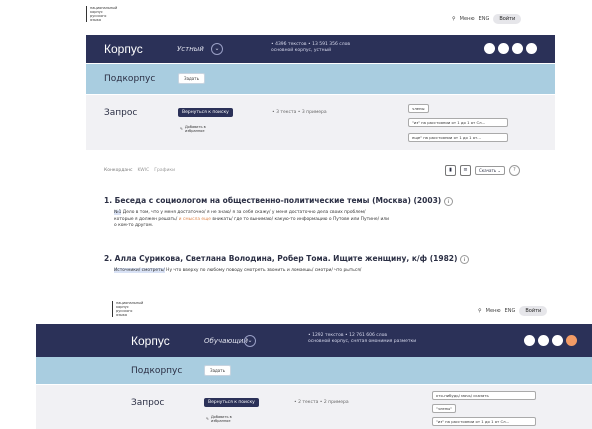 The width and height of the screenshot is (592, 429). I want to click on request-stats: • 2 текста • 2 примера, so click(321, 402).